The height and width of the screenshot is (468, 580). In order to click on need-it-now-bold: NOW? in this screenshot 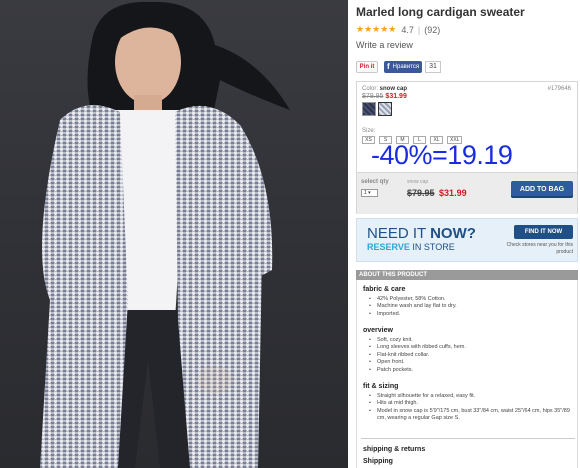, I will do `click(453, 233)`.